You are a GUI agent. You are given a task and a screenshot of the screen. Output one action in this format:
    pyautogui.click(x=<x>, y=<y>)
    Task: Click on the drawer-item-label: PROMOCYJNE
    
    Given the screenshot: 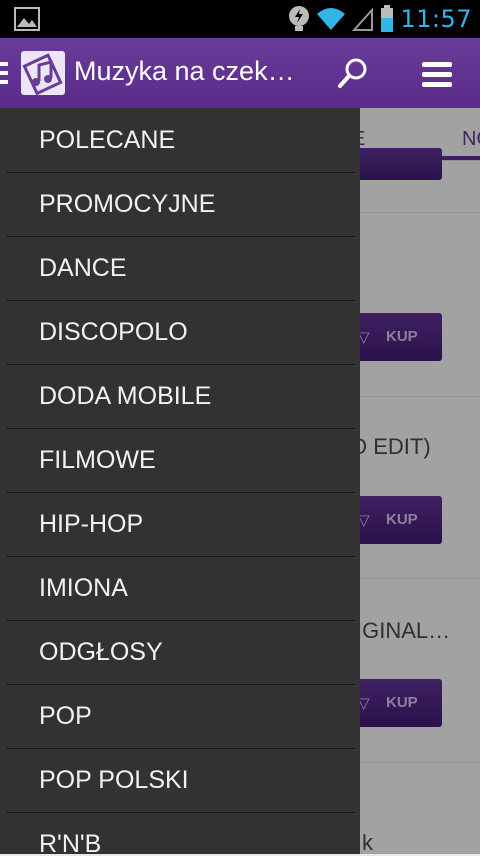 What is the action you would take?
    pyautogui.click(x=127, y=204)
    